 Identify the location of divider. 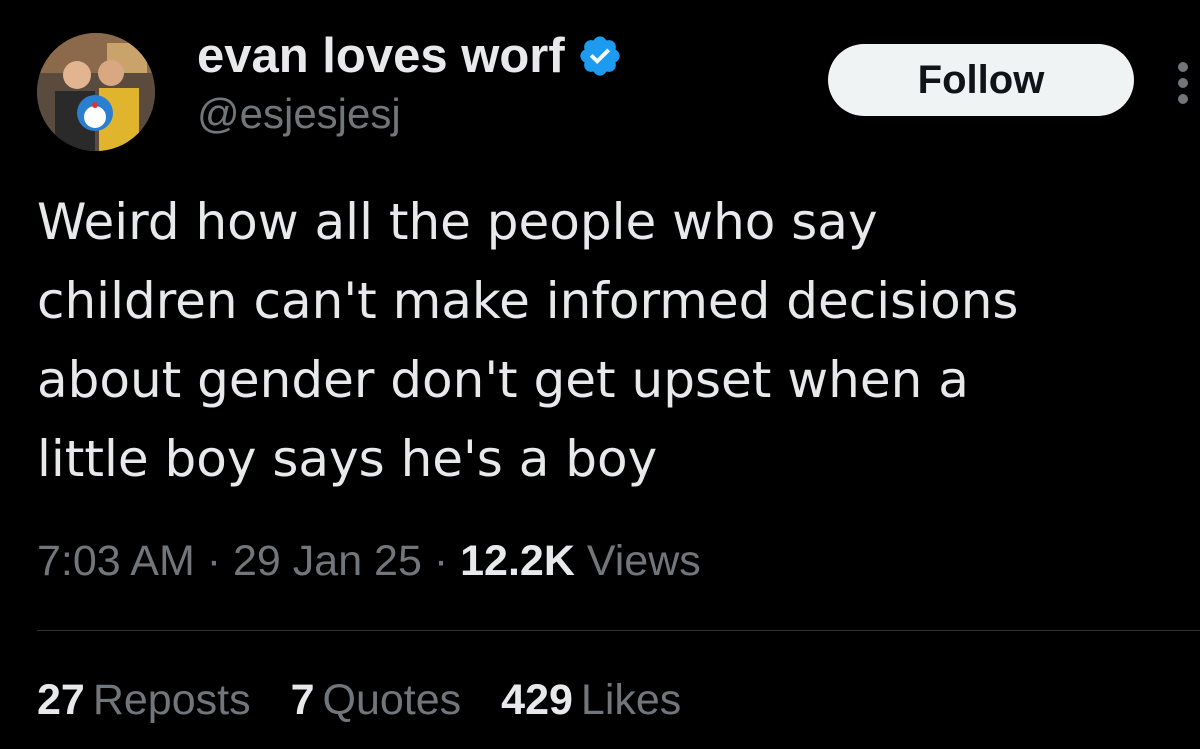
(618, 630).